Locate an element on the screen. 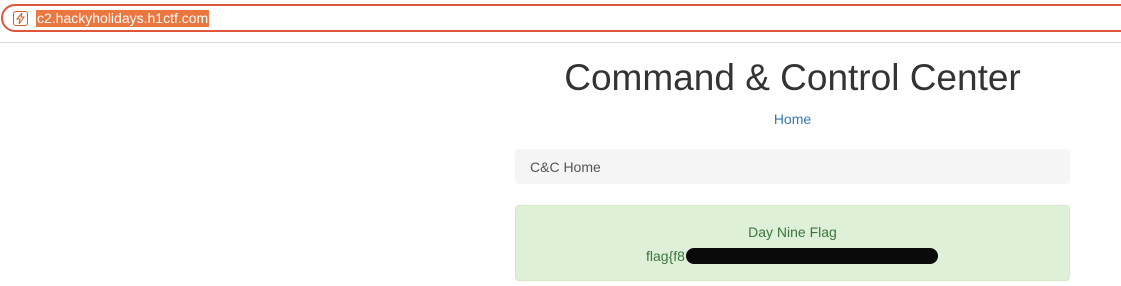 The image size is (1121, 286). address-bar: c2.hackyholidays.h1ctf.com is located at coordinates (561, 18).